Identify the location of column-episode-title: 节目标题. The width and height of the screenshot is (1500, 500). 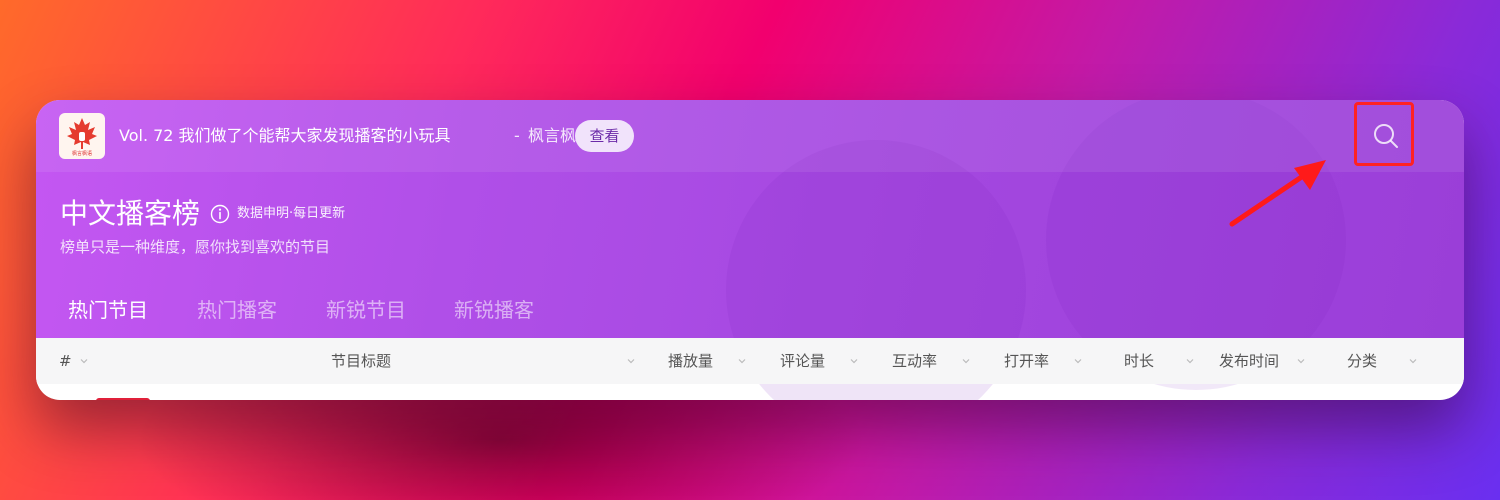
(361, 361).